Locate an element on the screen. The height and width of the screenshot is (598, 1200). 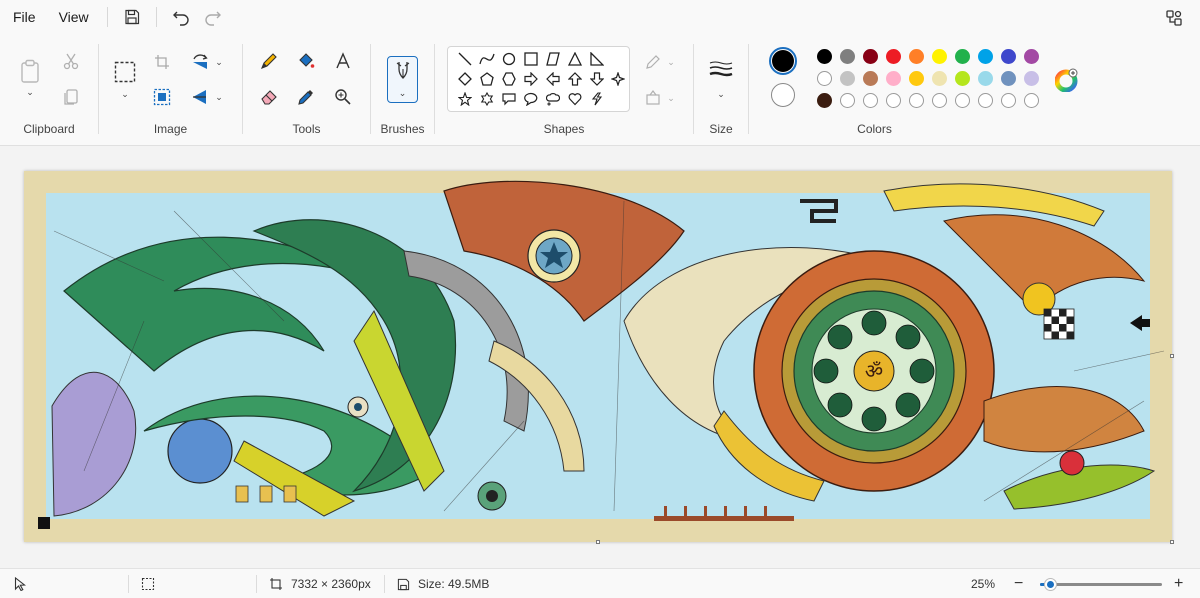
save-icon is located at coordinates (403, 584).